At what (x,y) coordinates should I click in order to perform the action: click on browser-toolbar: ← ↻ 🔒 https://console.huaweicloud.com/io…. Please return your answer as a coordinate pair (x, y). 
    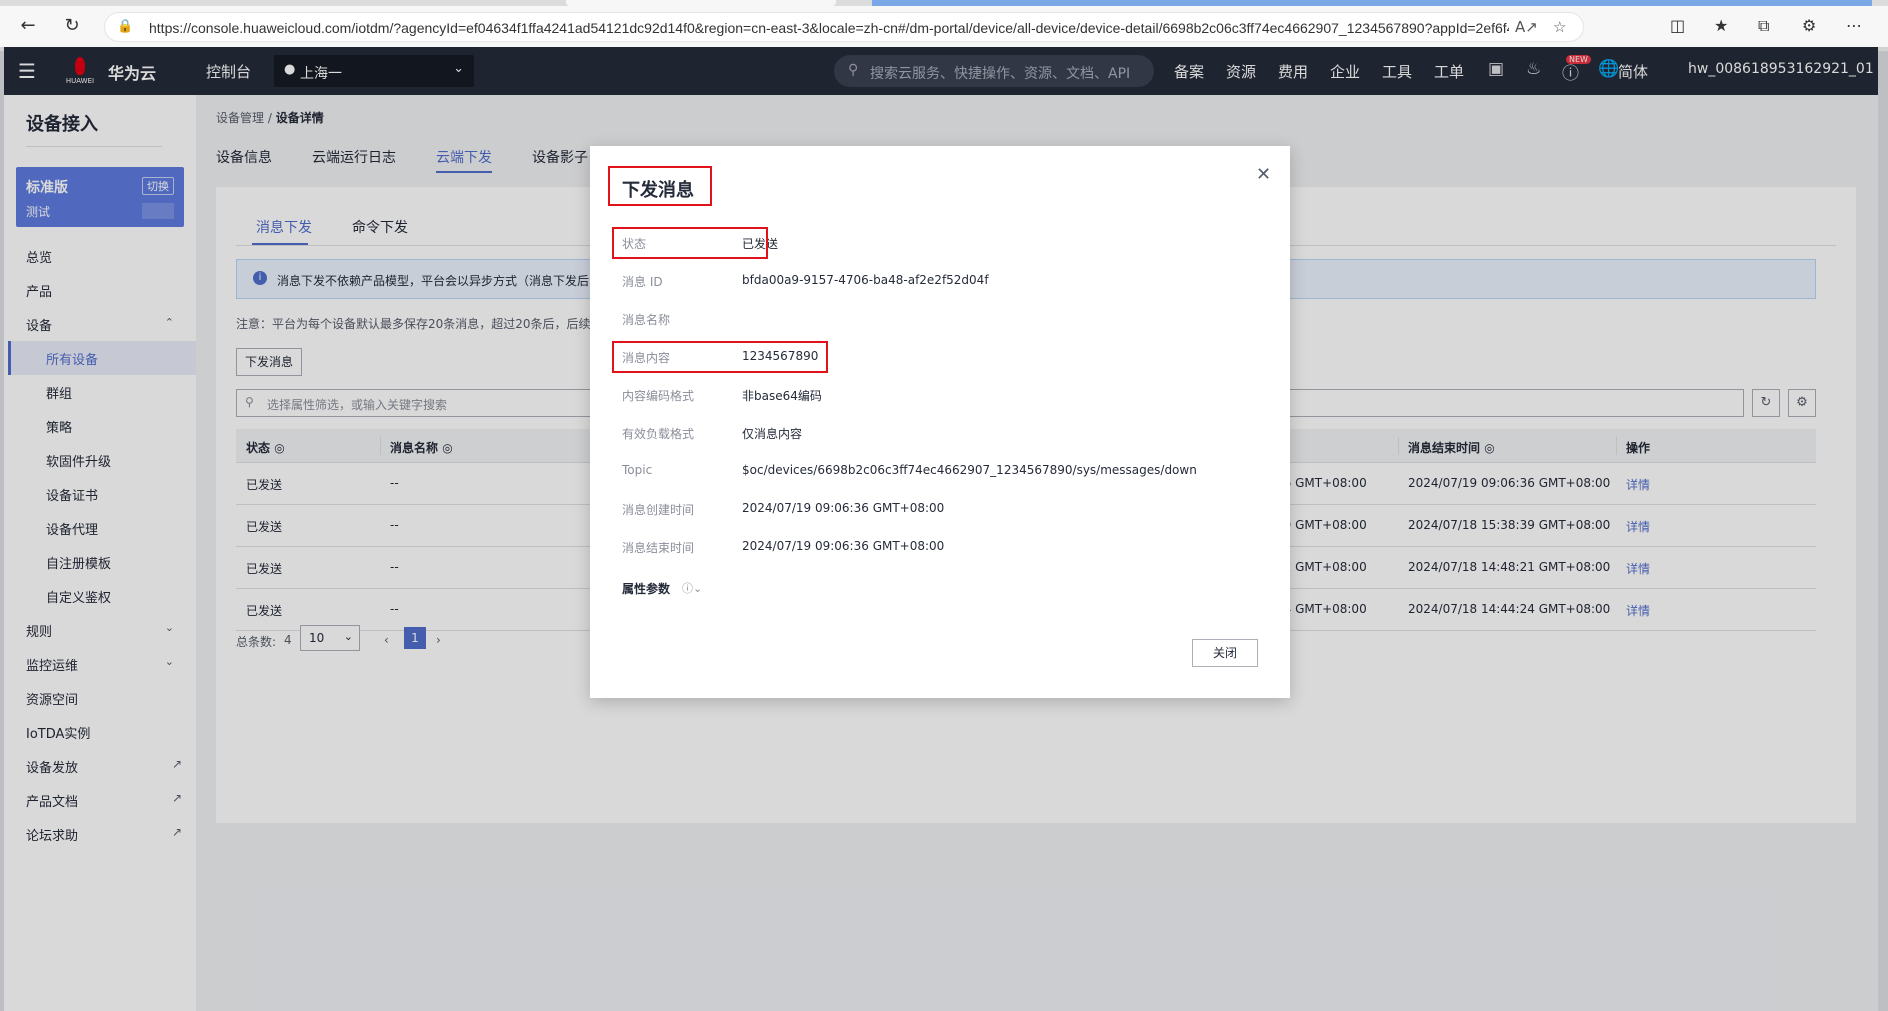
    Looking at the image, I should click on (944, 26).